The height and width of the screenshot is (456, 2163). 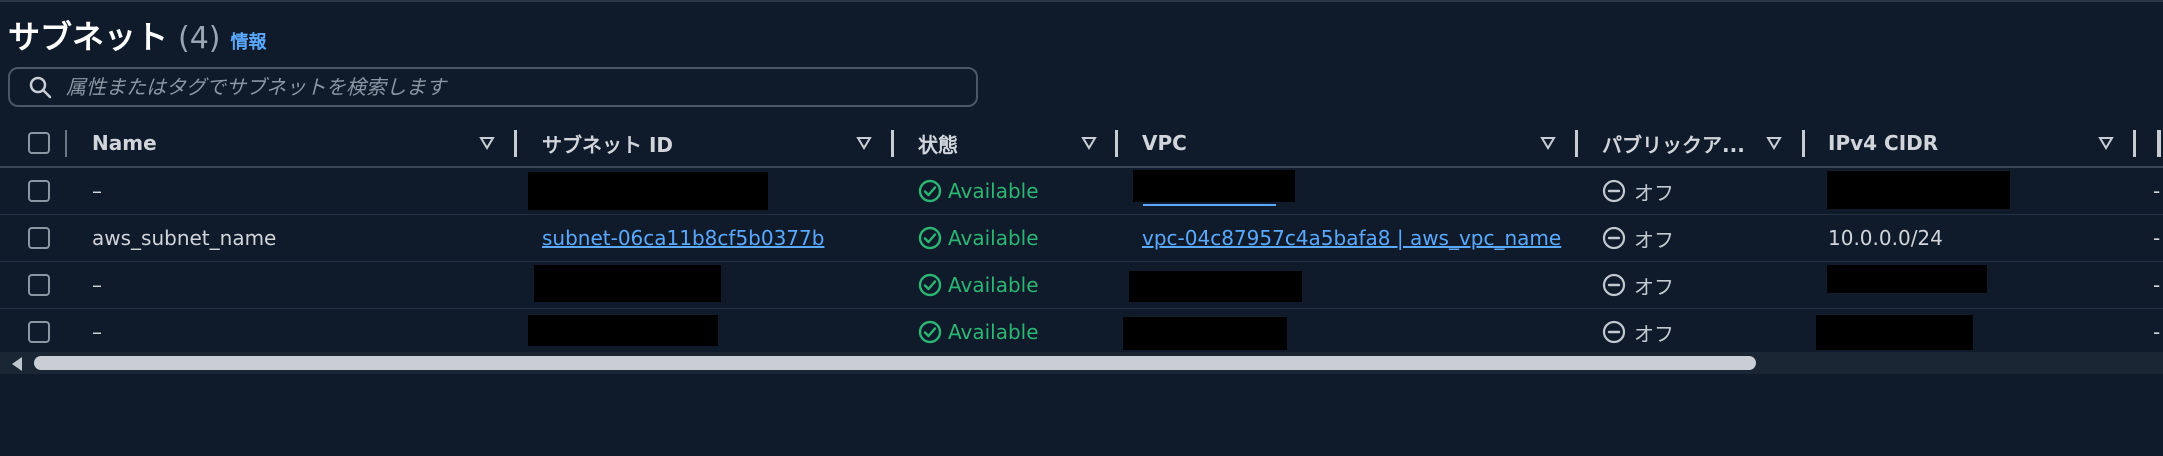 I want to click on column-header-label: IPv4 CIDR, so click(x=1883, y=143).